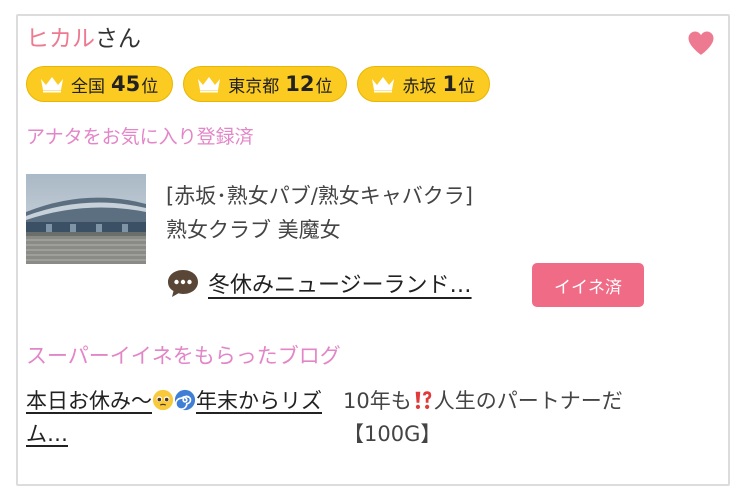 Image resolution: width=750 pixels, height=503 pixels. I want to click on heart-icon, so click(701, 43).